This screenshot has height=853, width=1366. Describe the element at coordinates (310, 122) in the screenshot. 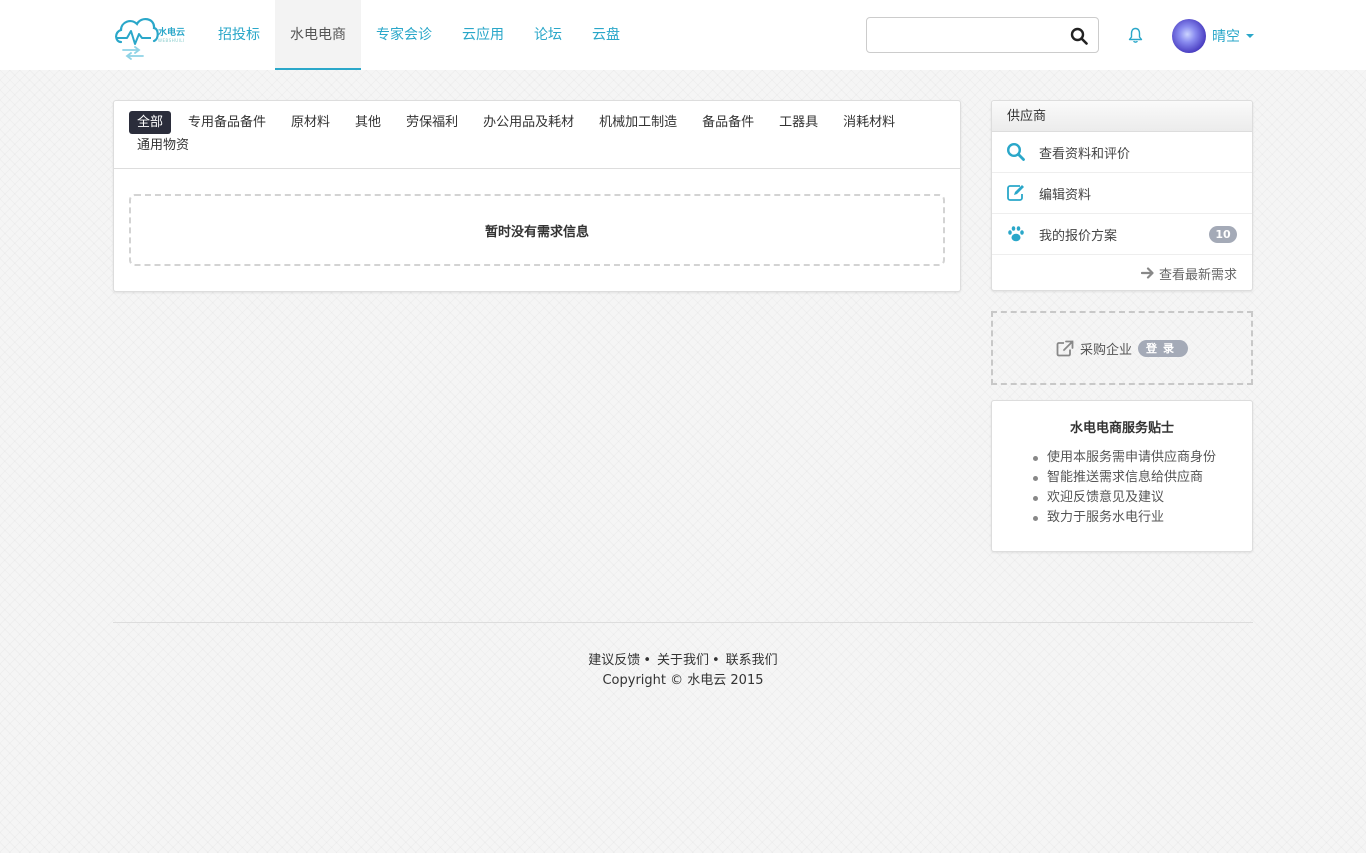

I see `category-raw-materials: 原材料` at that location.